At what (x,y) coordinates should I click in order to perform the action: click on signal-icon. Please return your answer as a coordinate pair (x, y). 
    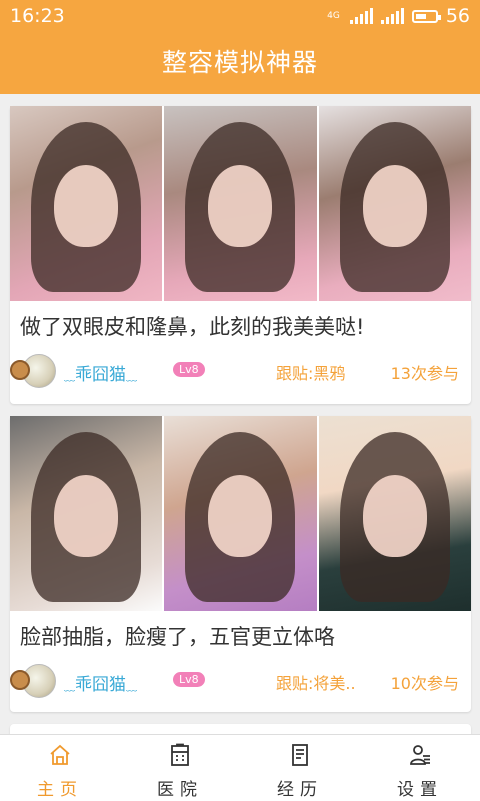
    Looking at the image, I should click on (361, 16).